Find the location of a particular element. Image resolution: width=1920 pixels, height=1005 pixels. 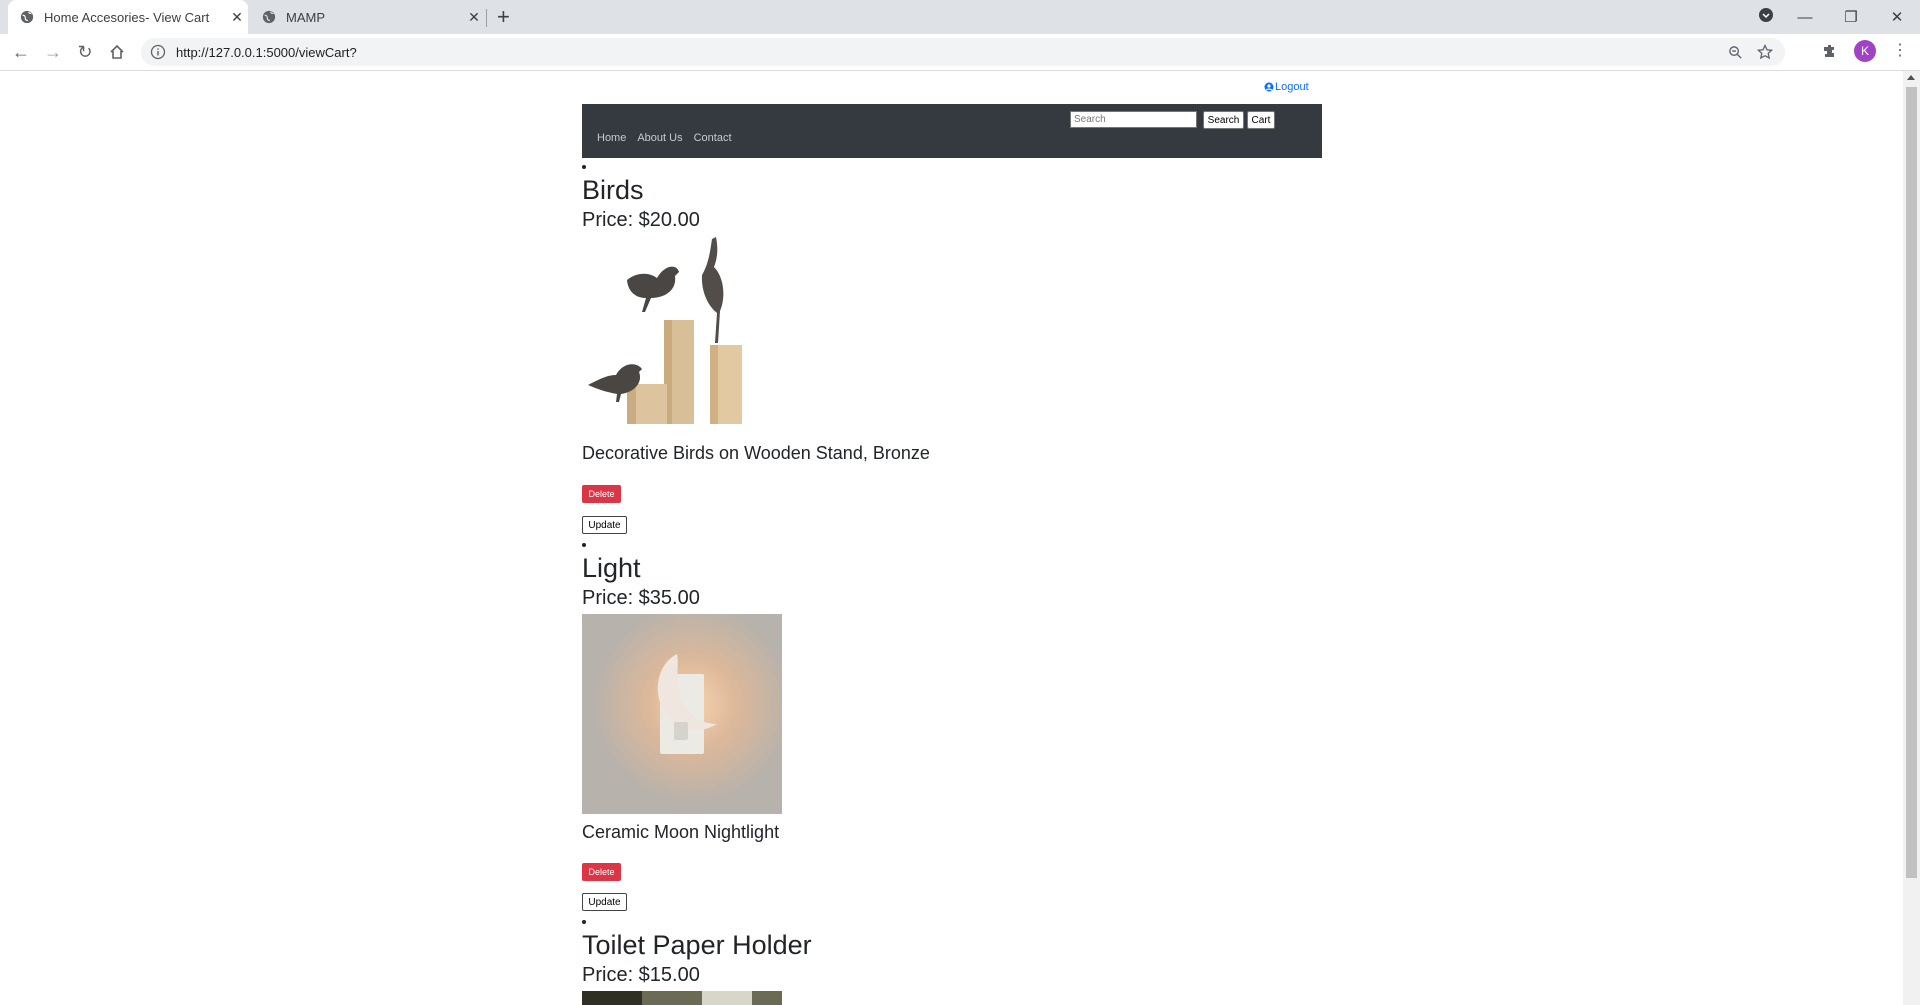

new-tab-icon: + is located at coordinates (503, 17).